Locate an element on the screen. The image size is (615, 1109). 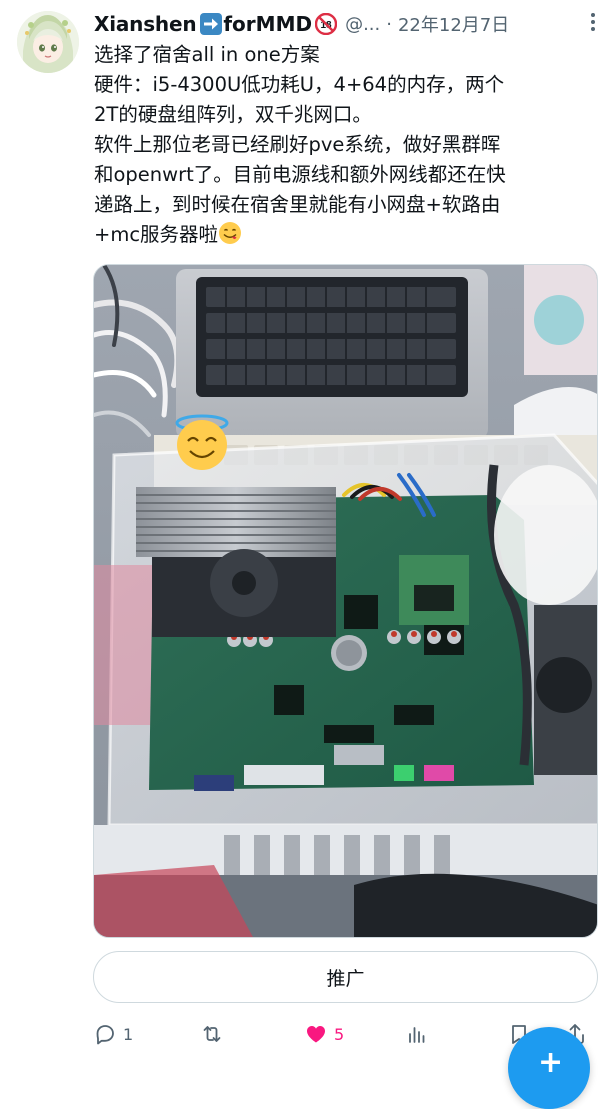
display-name: Xianshen is located at coordinates (145, 24).